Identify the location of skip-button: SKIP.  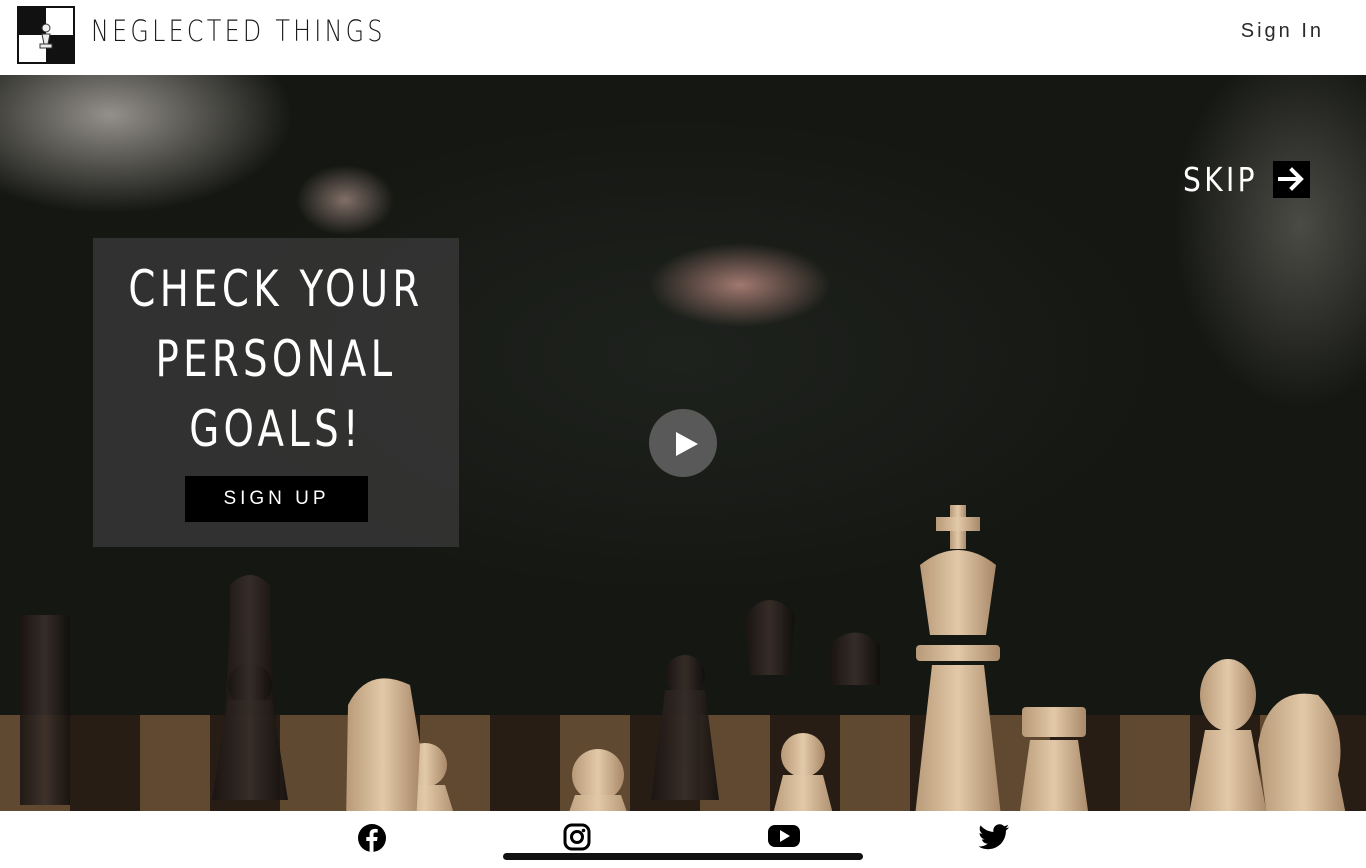
(1246, 179).